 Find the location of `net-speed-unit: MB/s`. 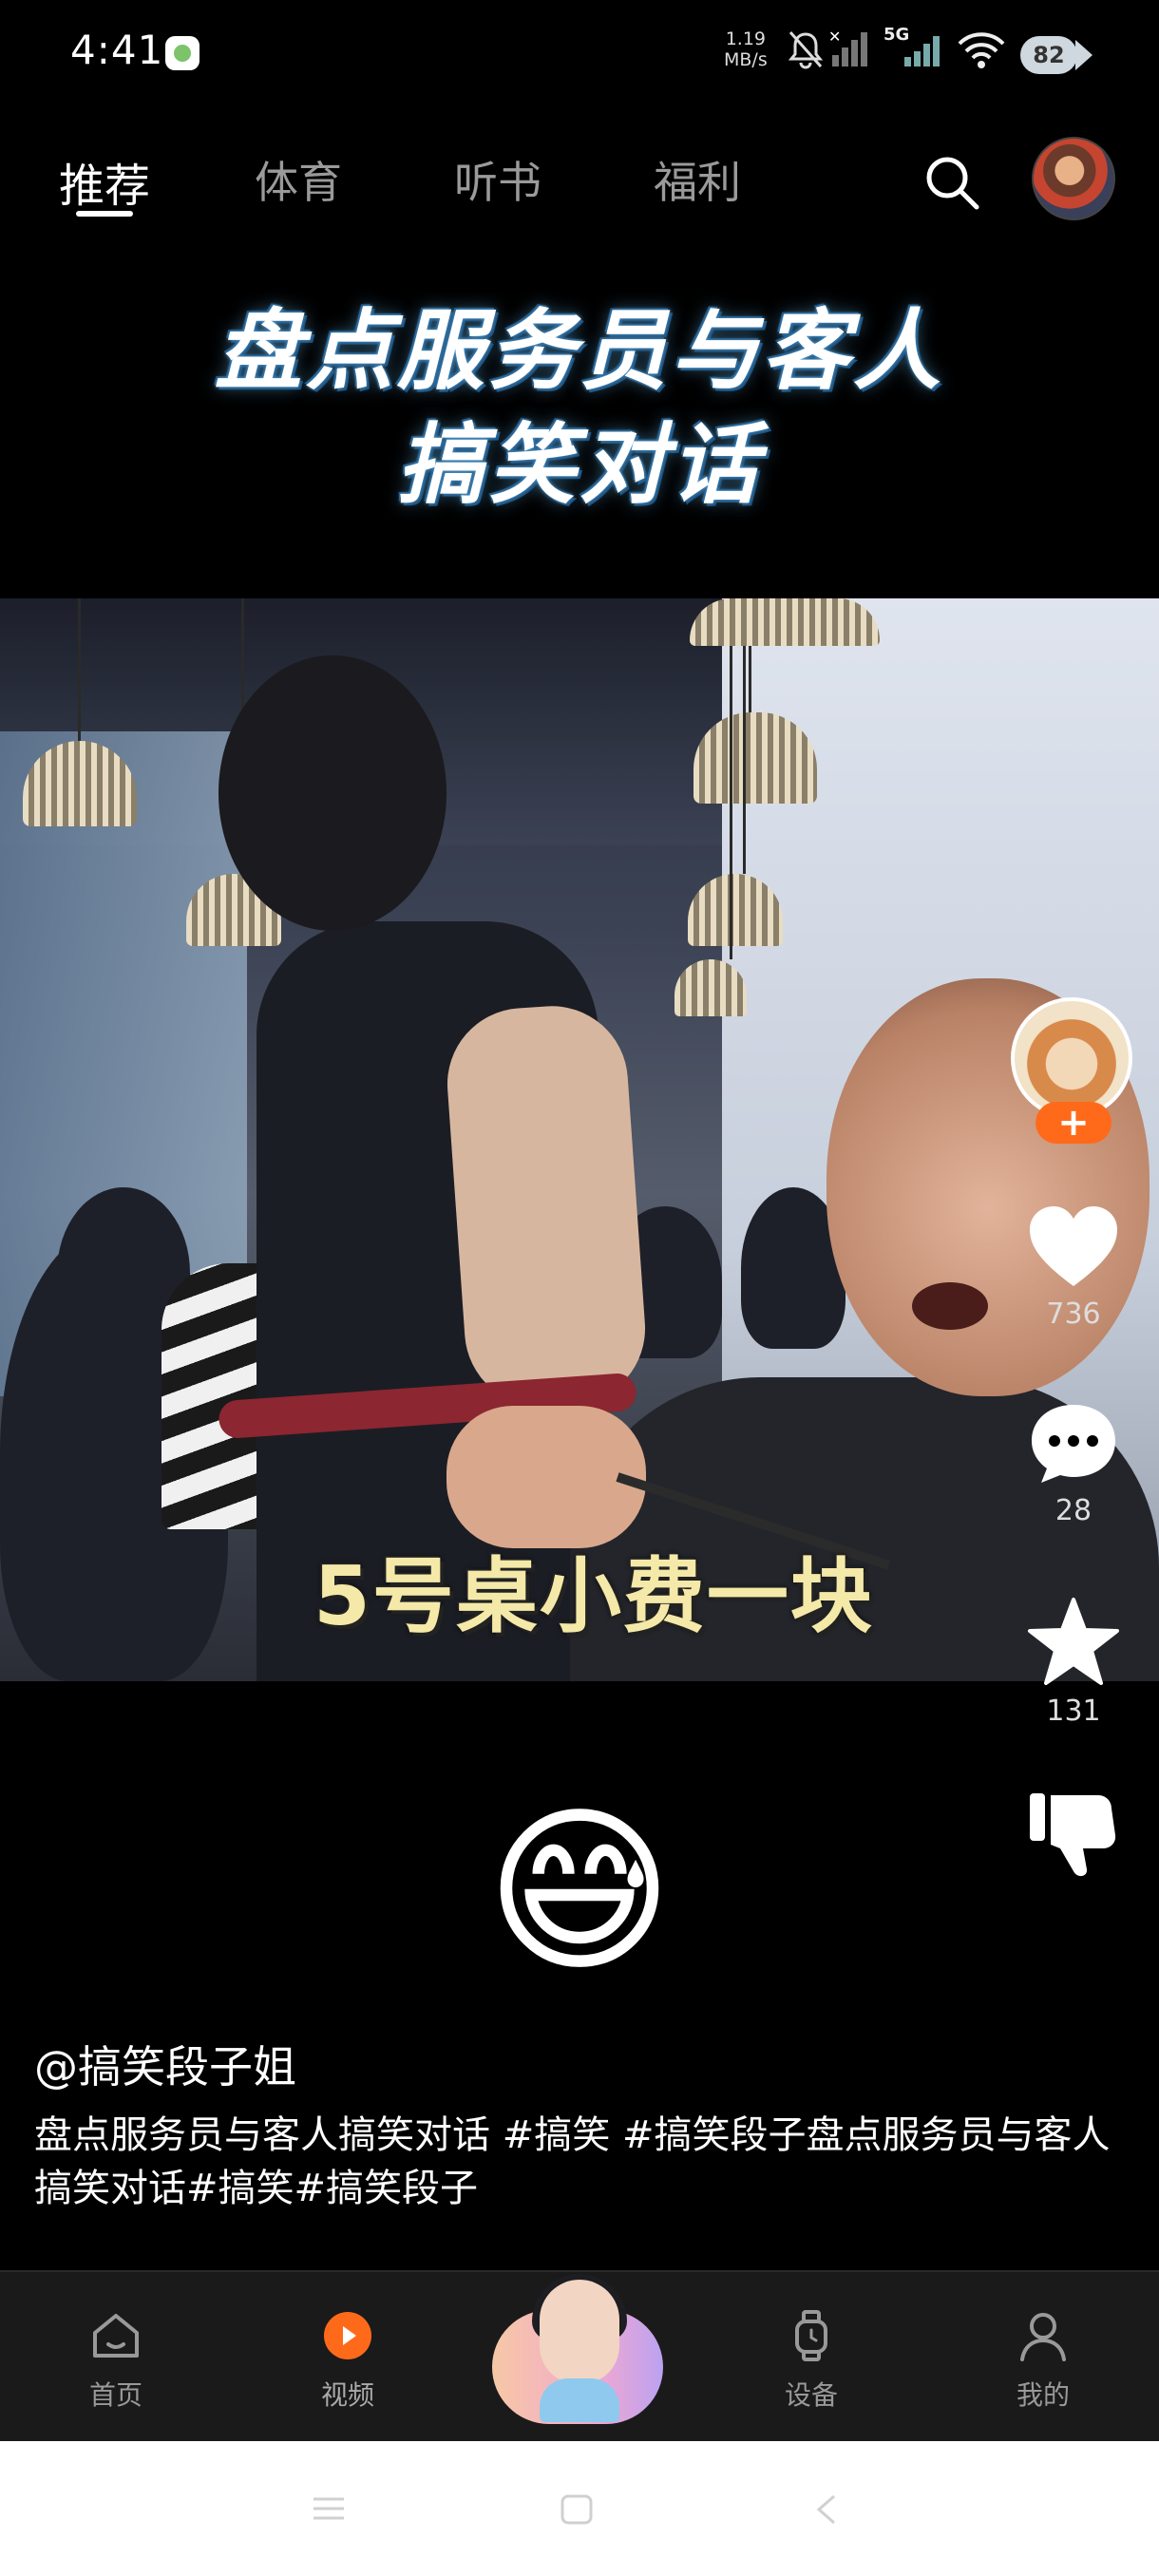

net-speed-unit: MB/s is located at coordinates (746, 59).